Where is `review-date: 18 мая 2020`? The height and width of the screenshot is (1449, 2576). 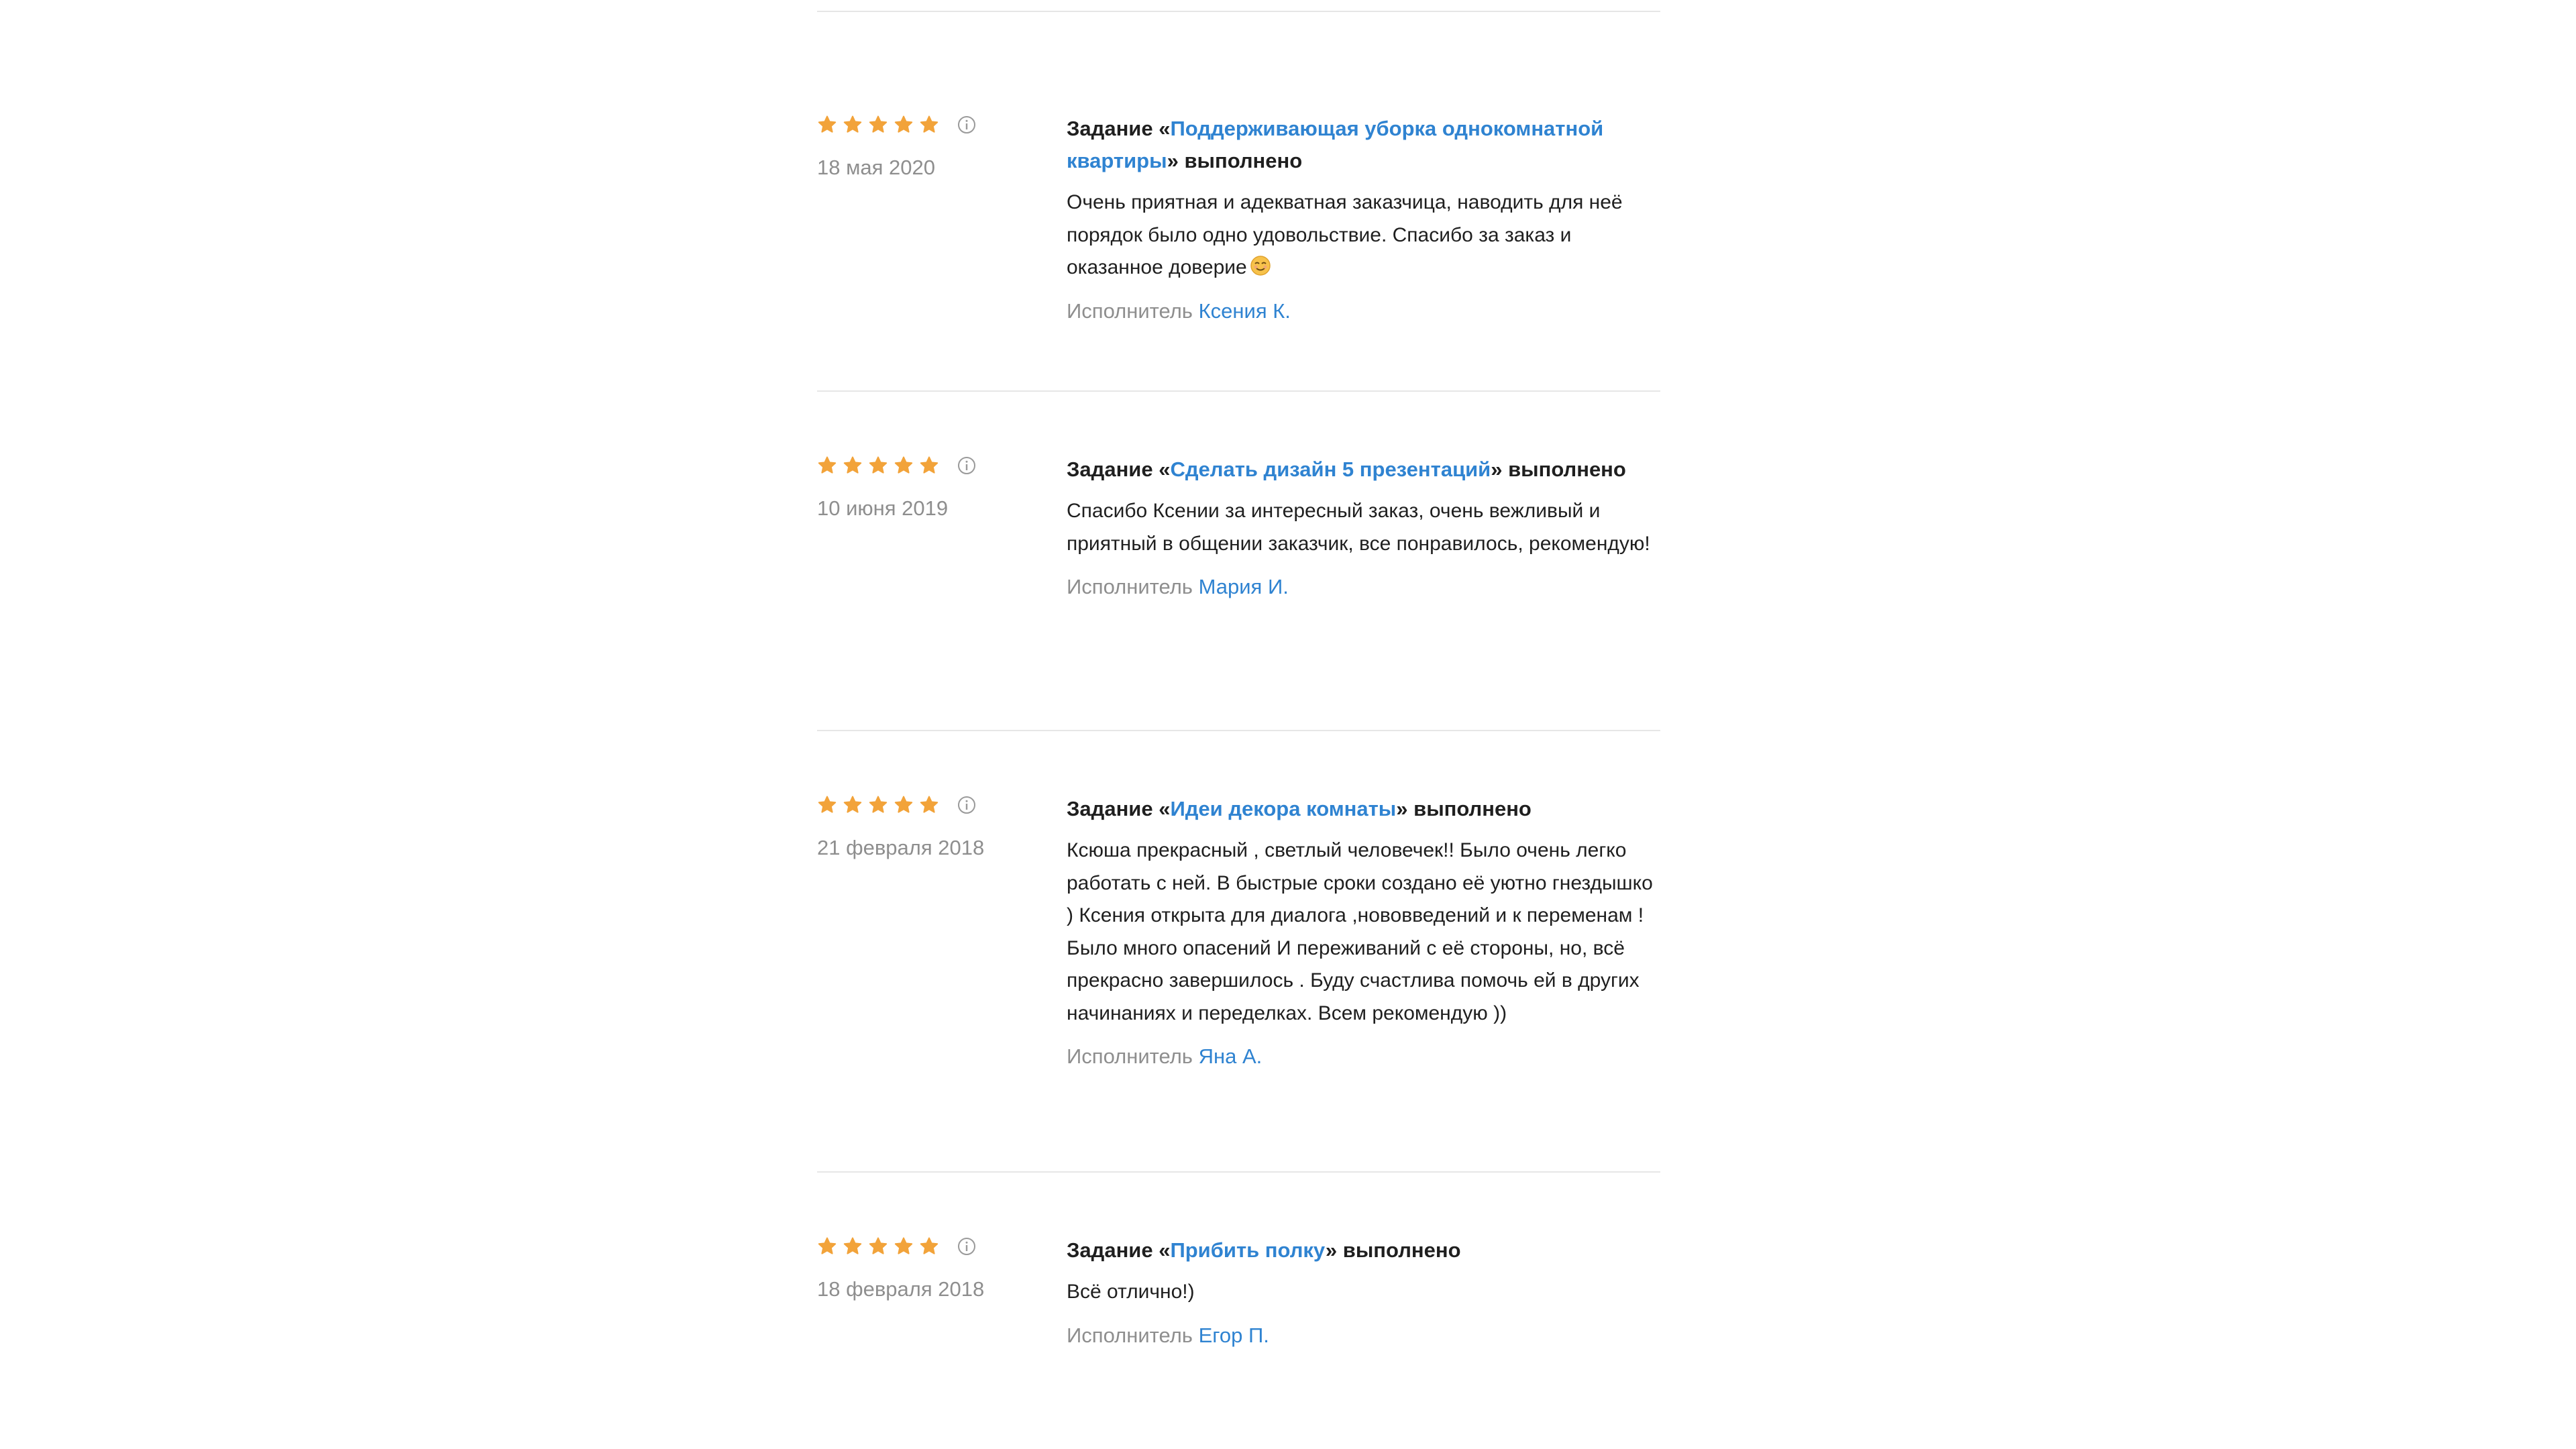 review-date: 18 мая 2020 is located at coordinates (876, 167).